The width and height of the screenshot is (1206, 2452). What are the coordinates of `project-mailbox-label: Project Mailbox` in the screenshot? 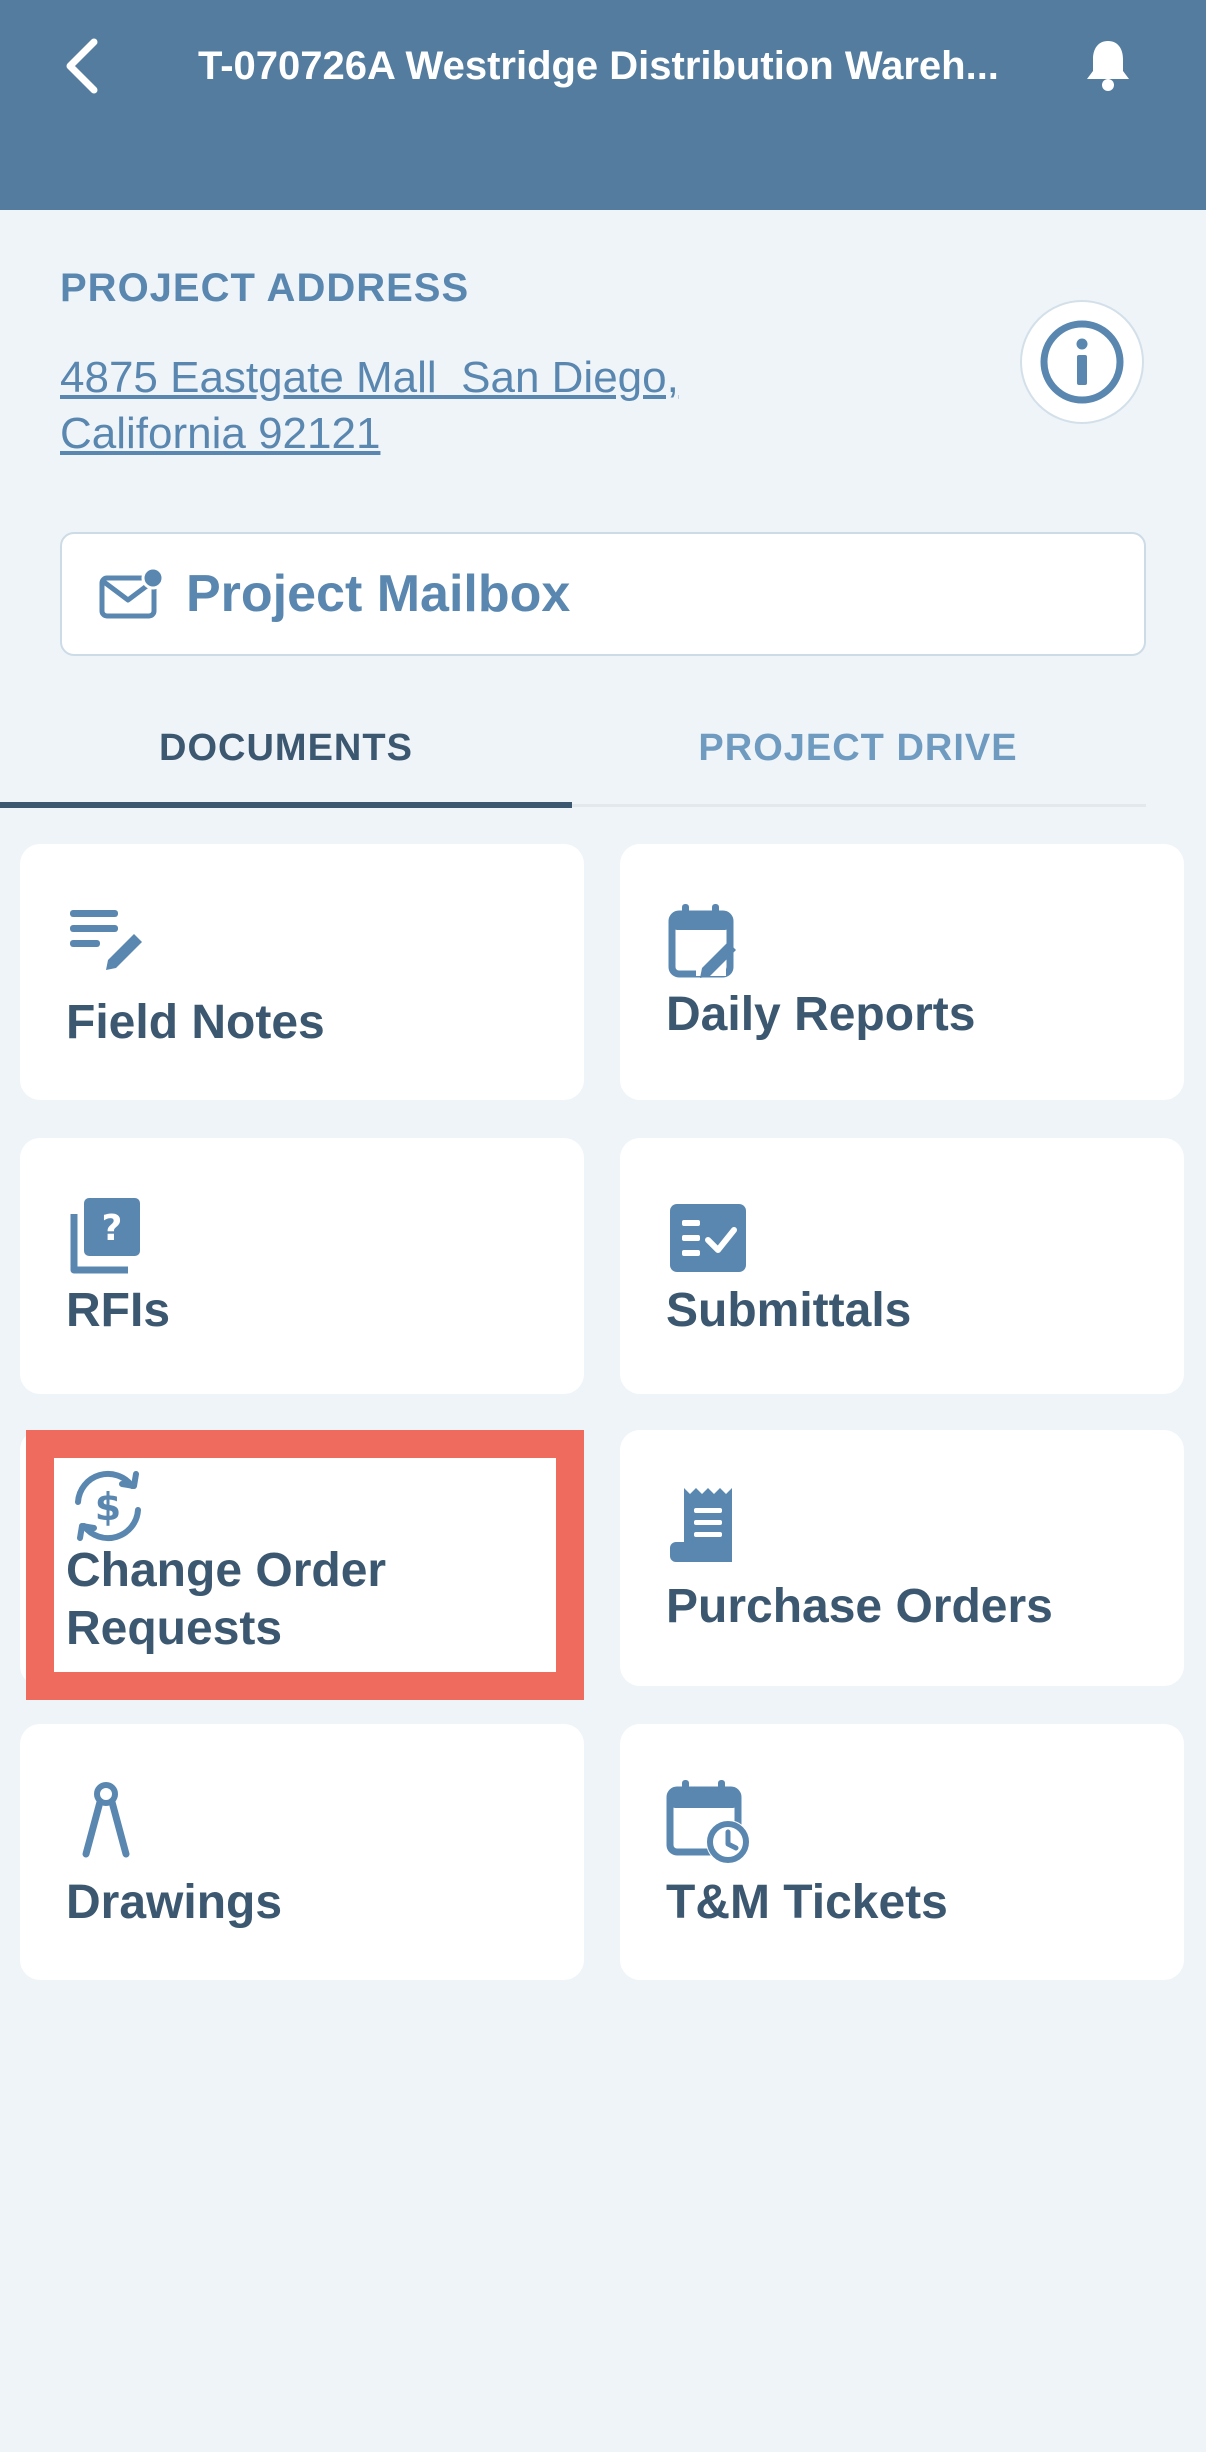 It's located at (378, 594).